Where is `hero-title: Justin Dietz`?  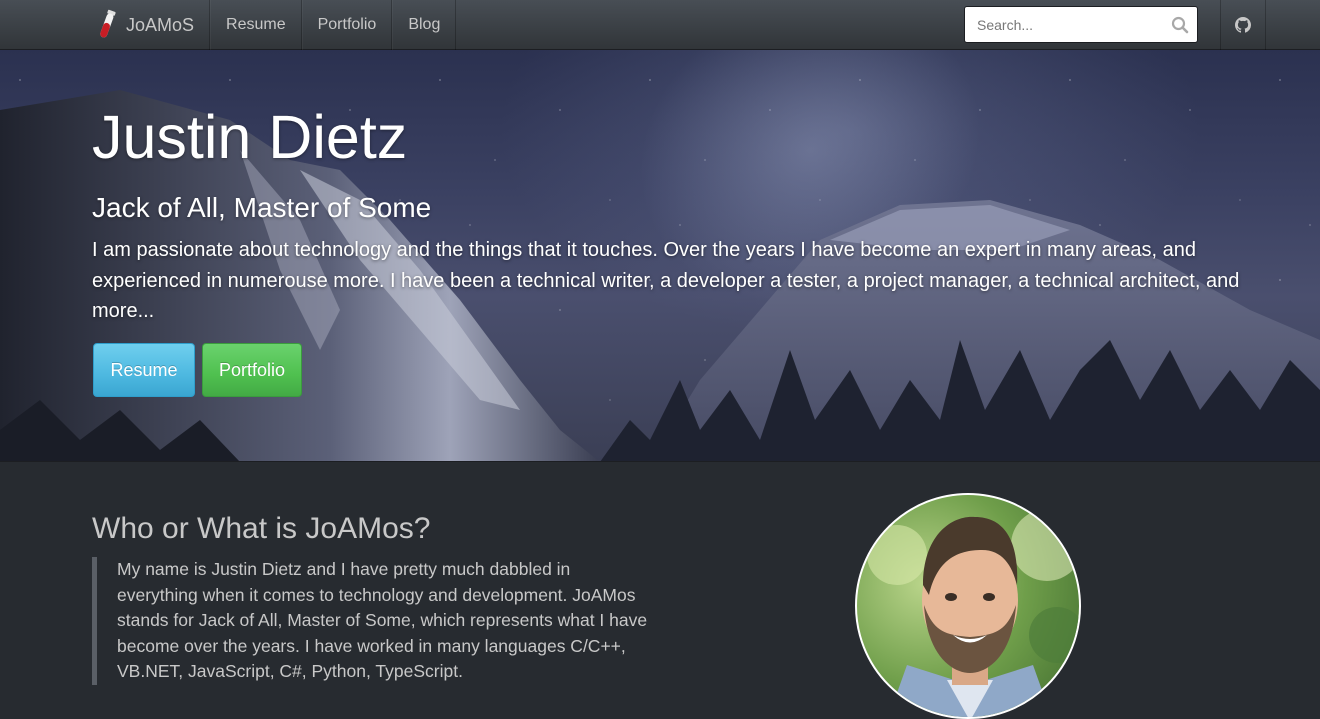
hero-title: Justin Dietz is located at coordinates (250, 137).